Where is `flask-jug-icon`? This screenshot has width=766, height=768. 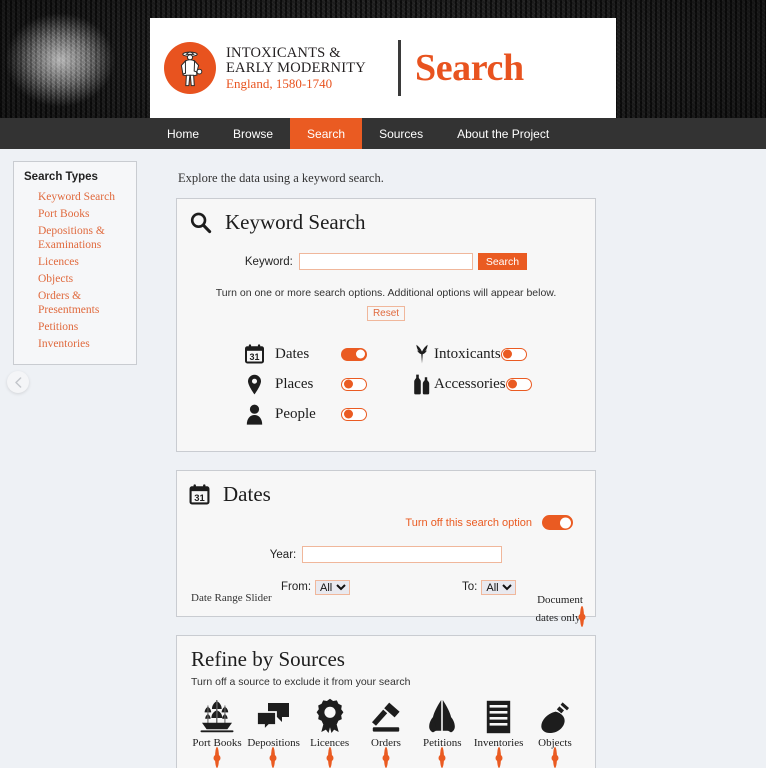
flask-jug-icon is located at coordinates (555, 715).